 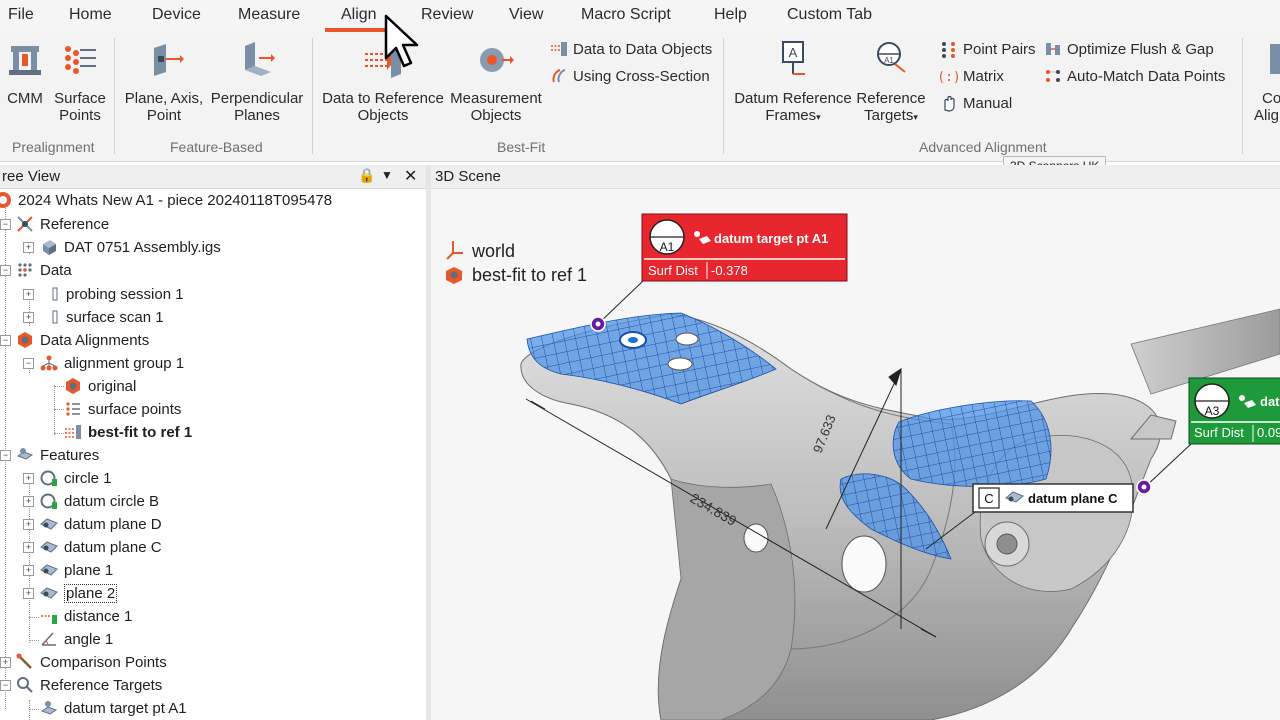 What do you see at coordinates (383, 82) in the screenshot?
I see `data-to-reference-objects-button: Data to Reference Objects` at bounding box center [383, 82].